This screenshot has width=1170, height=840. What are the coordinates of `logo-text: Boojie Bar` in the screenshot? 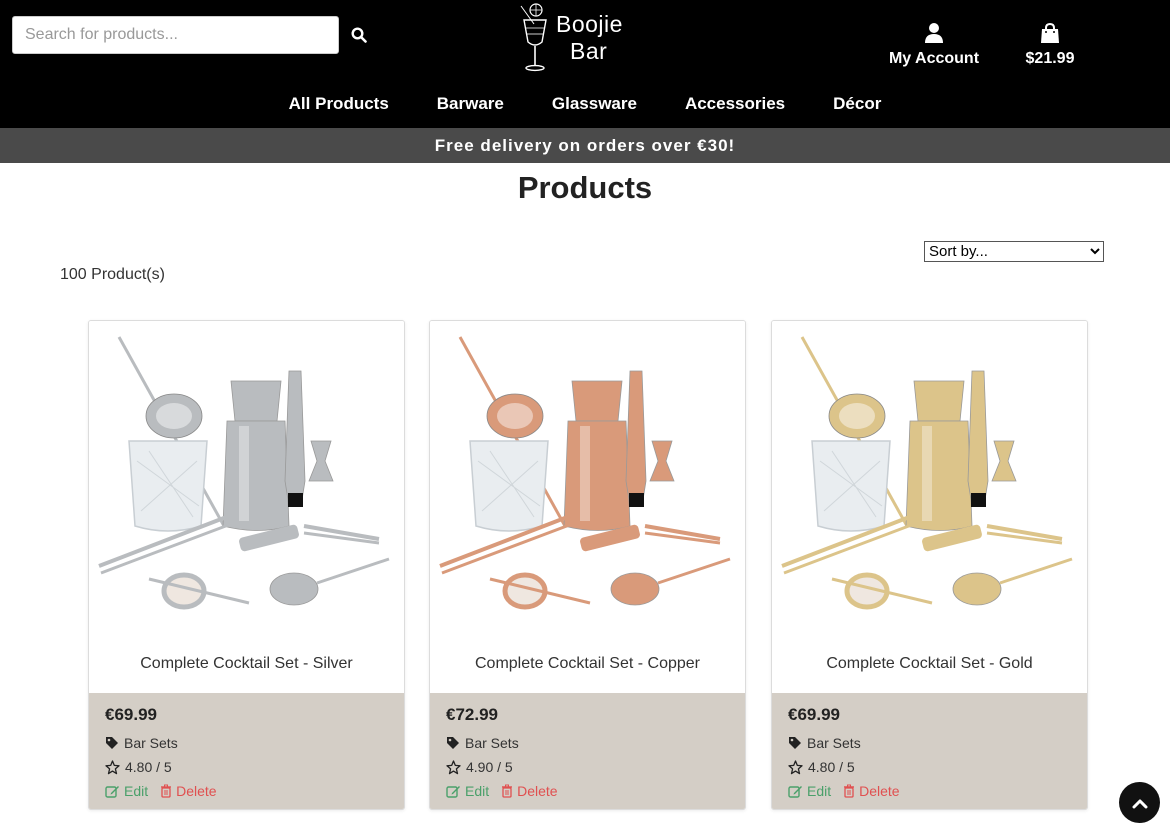 It's located at (589, 38).